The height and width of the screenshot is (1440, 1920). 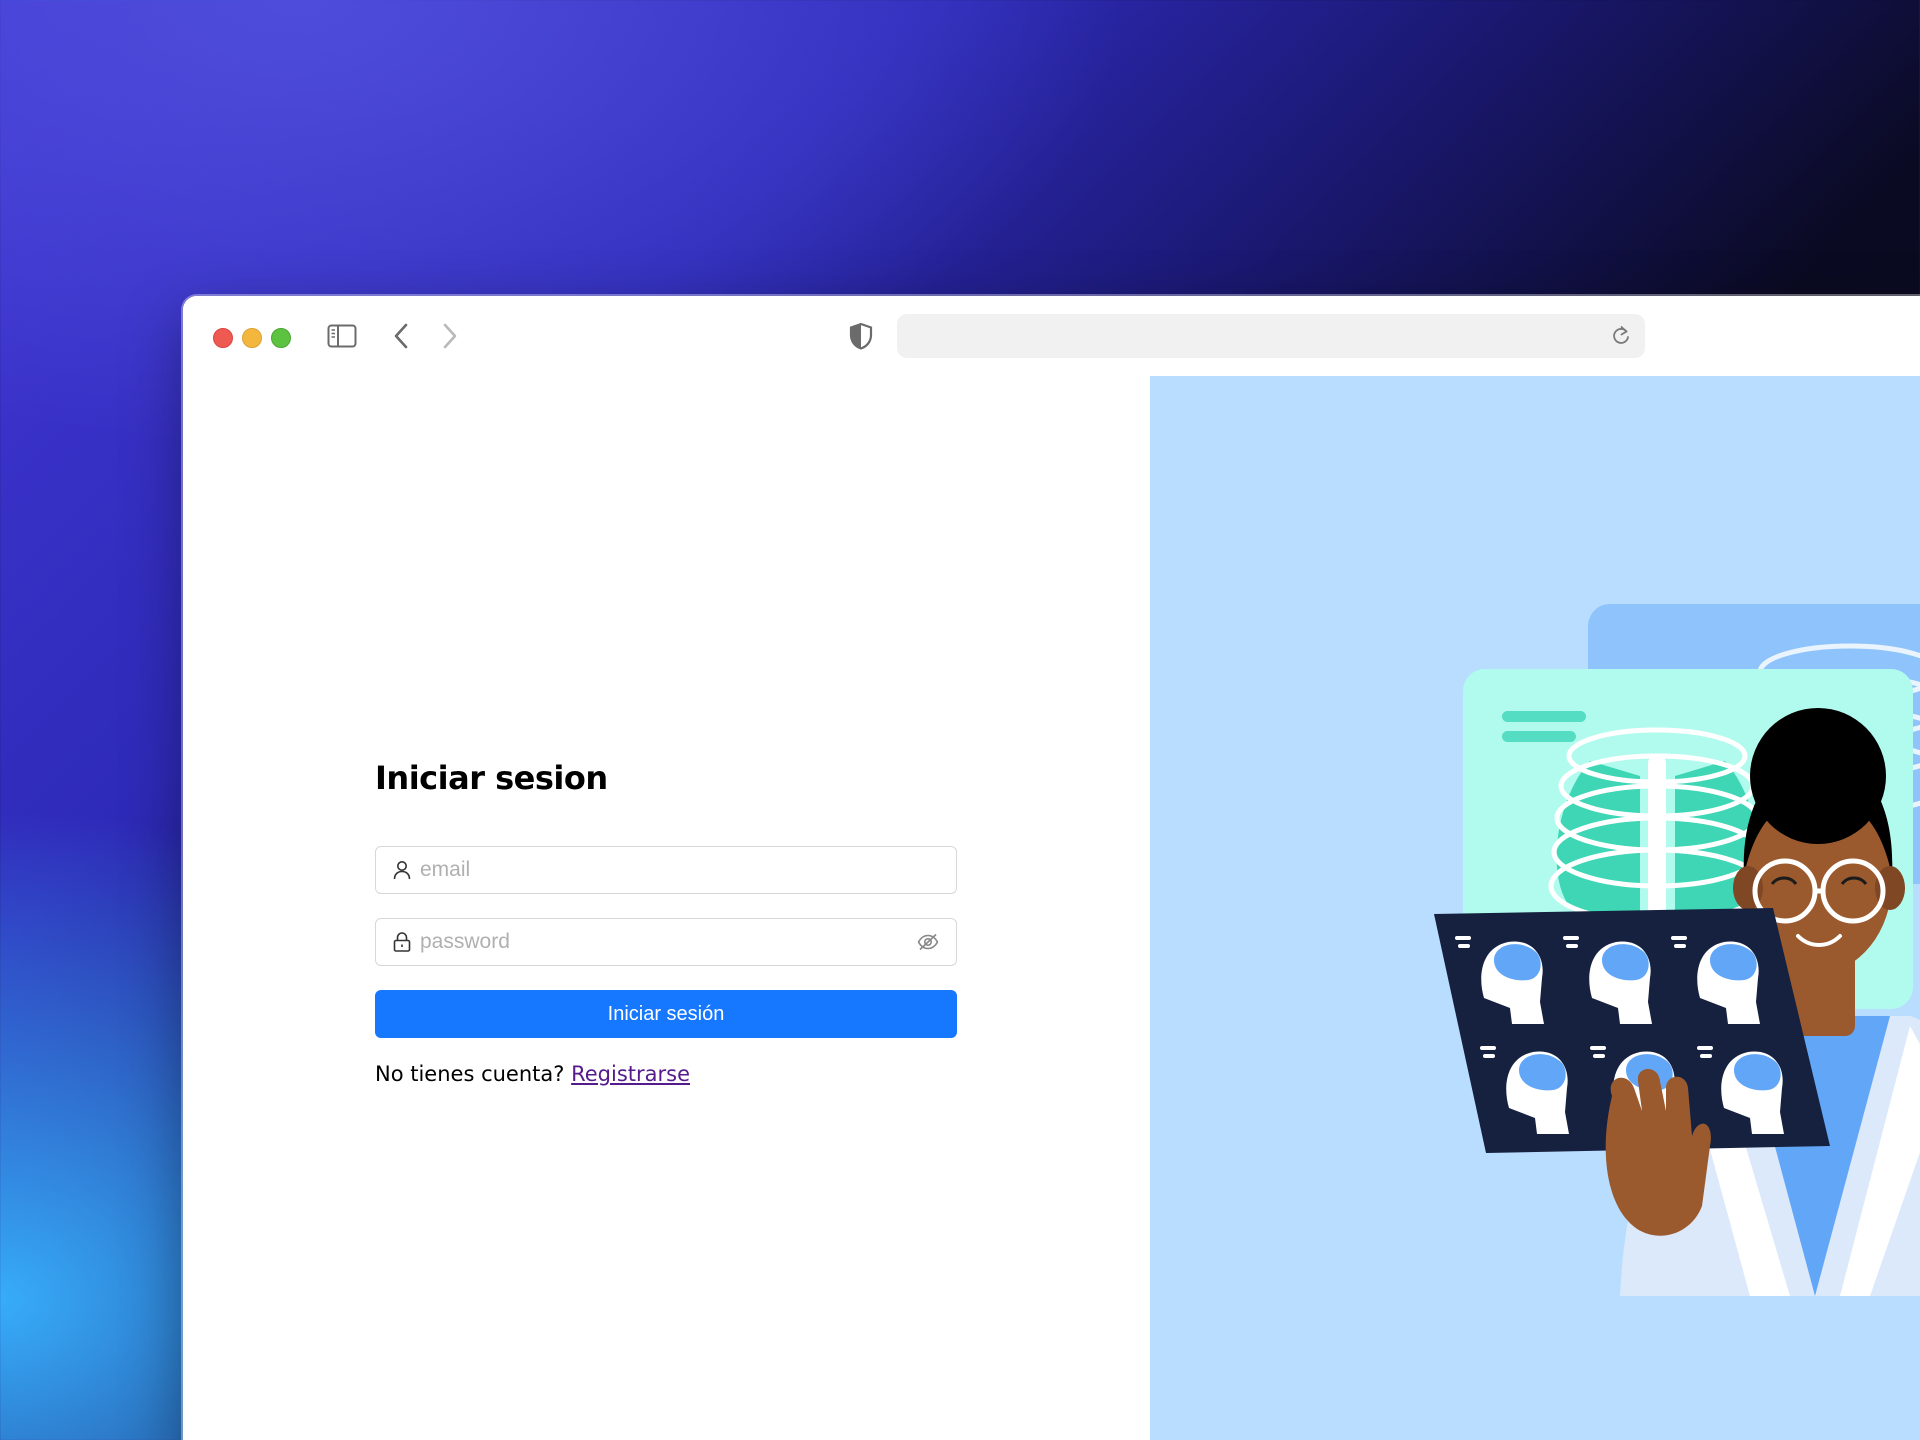 I want to click on doctor-xray-illustration, so click(x=1677, y=950).